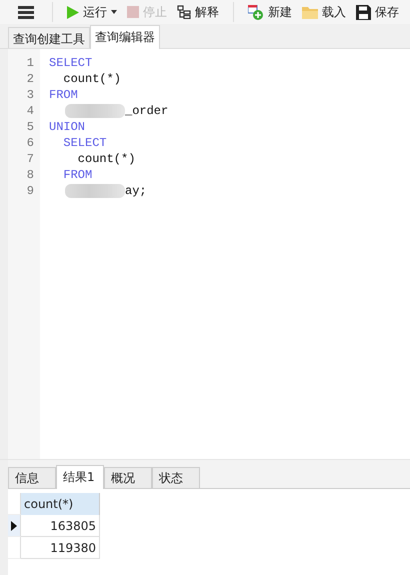 The height and width of the screenshot is (575, 410). What do you see at coordinates (133, 12) in the screenshot?
I see `stop-icon` at bounding box center [133, 12].